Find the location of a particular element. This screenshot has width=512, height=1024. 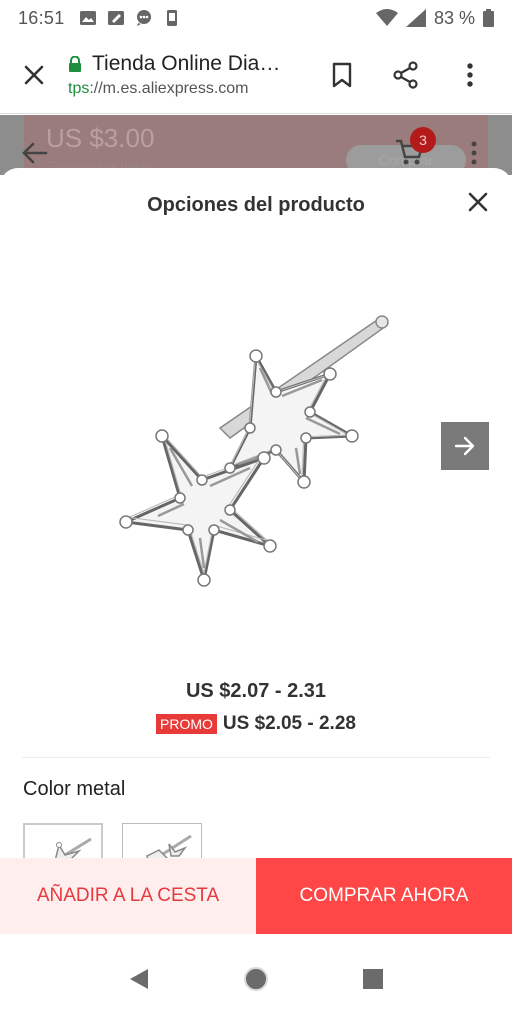

back-arrow-icon is located at coordinates (35, 153).